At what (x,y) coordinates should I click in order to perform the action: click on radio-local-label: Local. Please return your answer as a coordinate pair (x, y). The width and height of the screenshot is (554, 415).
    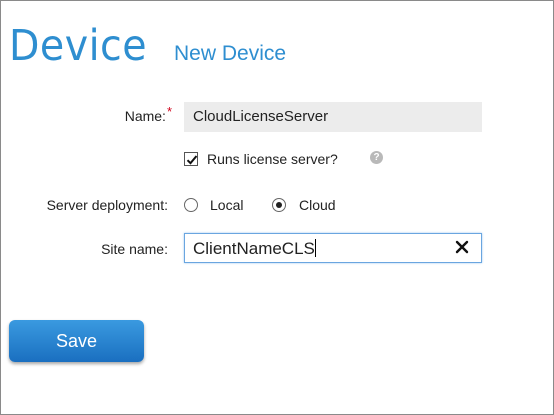
    Looking at the image, I should click on (227, 205).